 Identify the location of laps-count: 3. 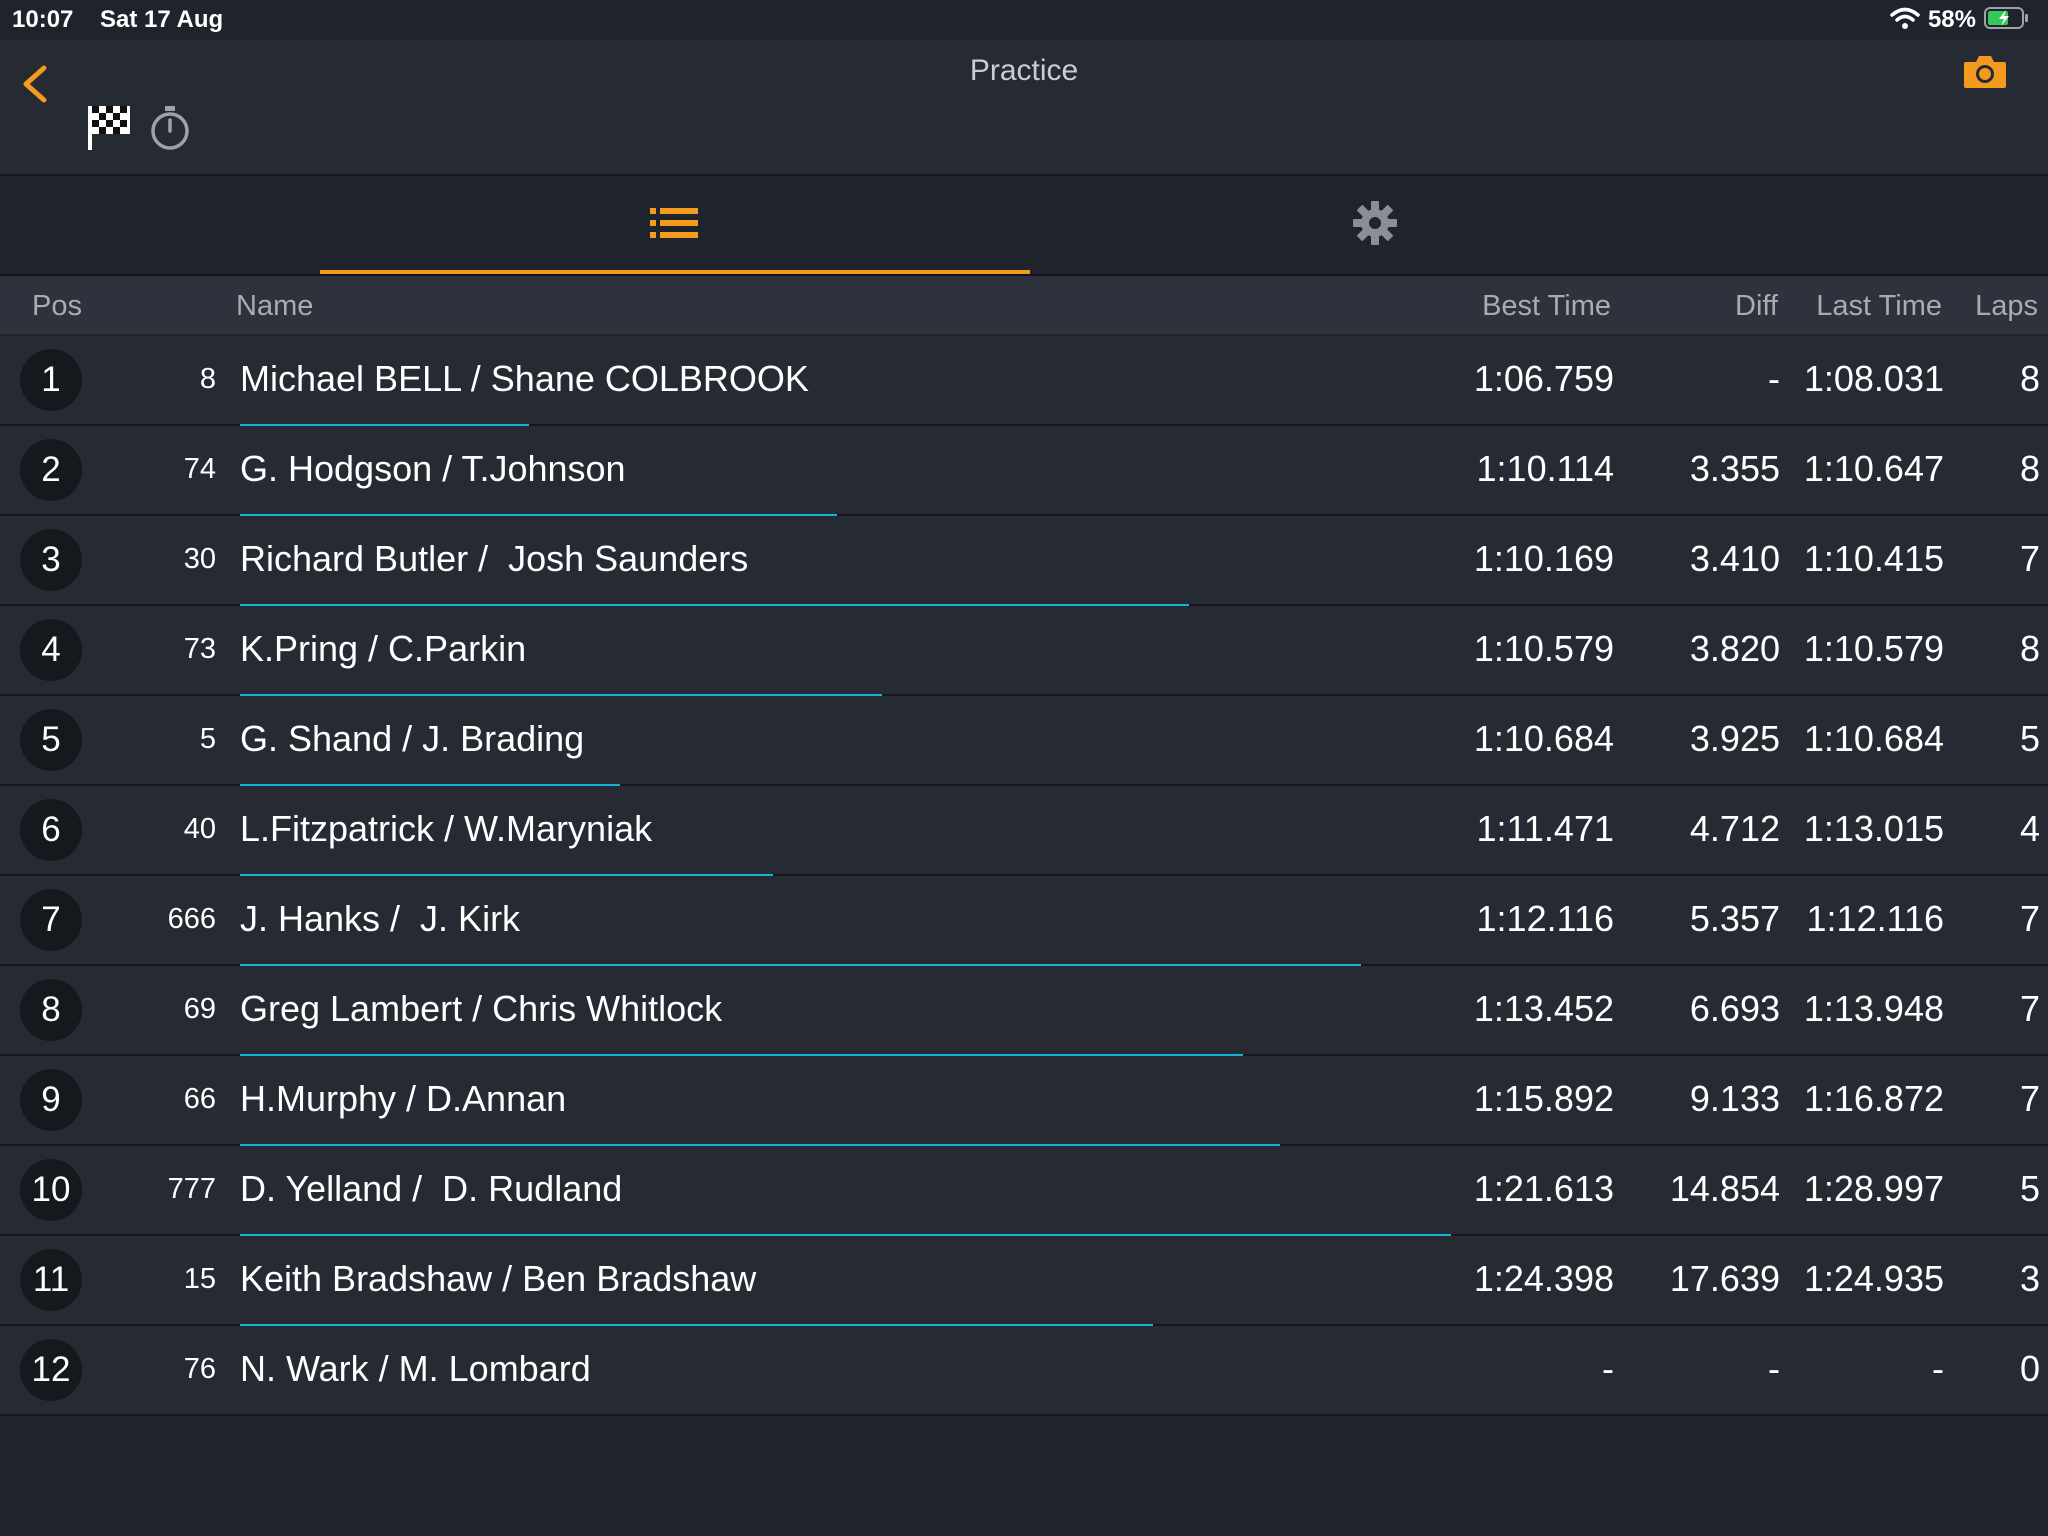
(2029, 1278).